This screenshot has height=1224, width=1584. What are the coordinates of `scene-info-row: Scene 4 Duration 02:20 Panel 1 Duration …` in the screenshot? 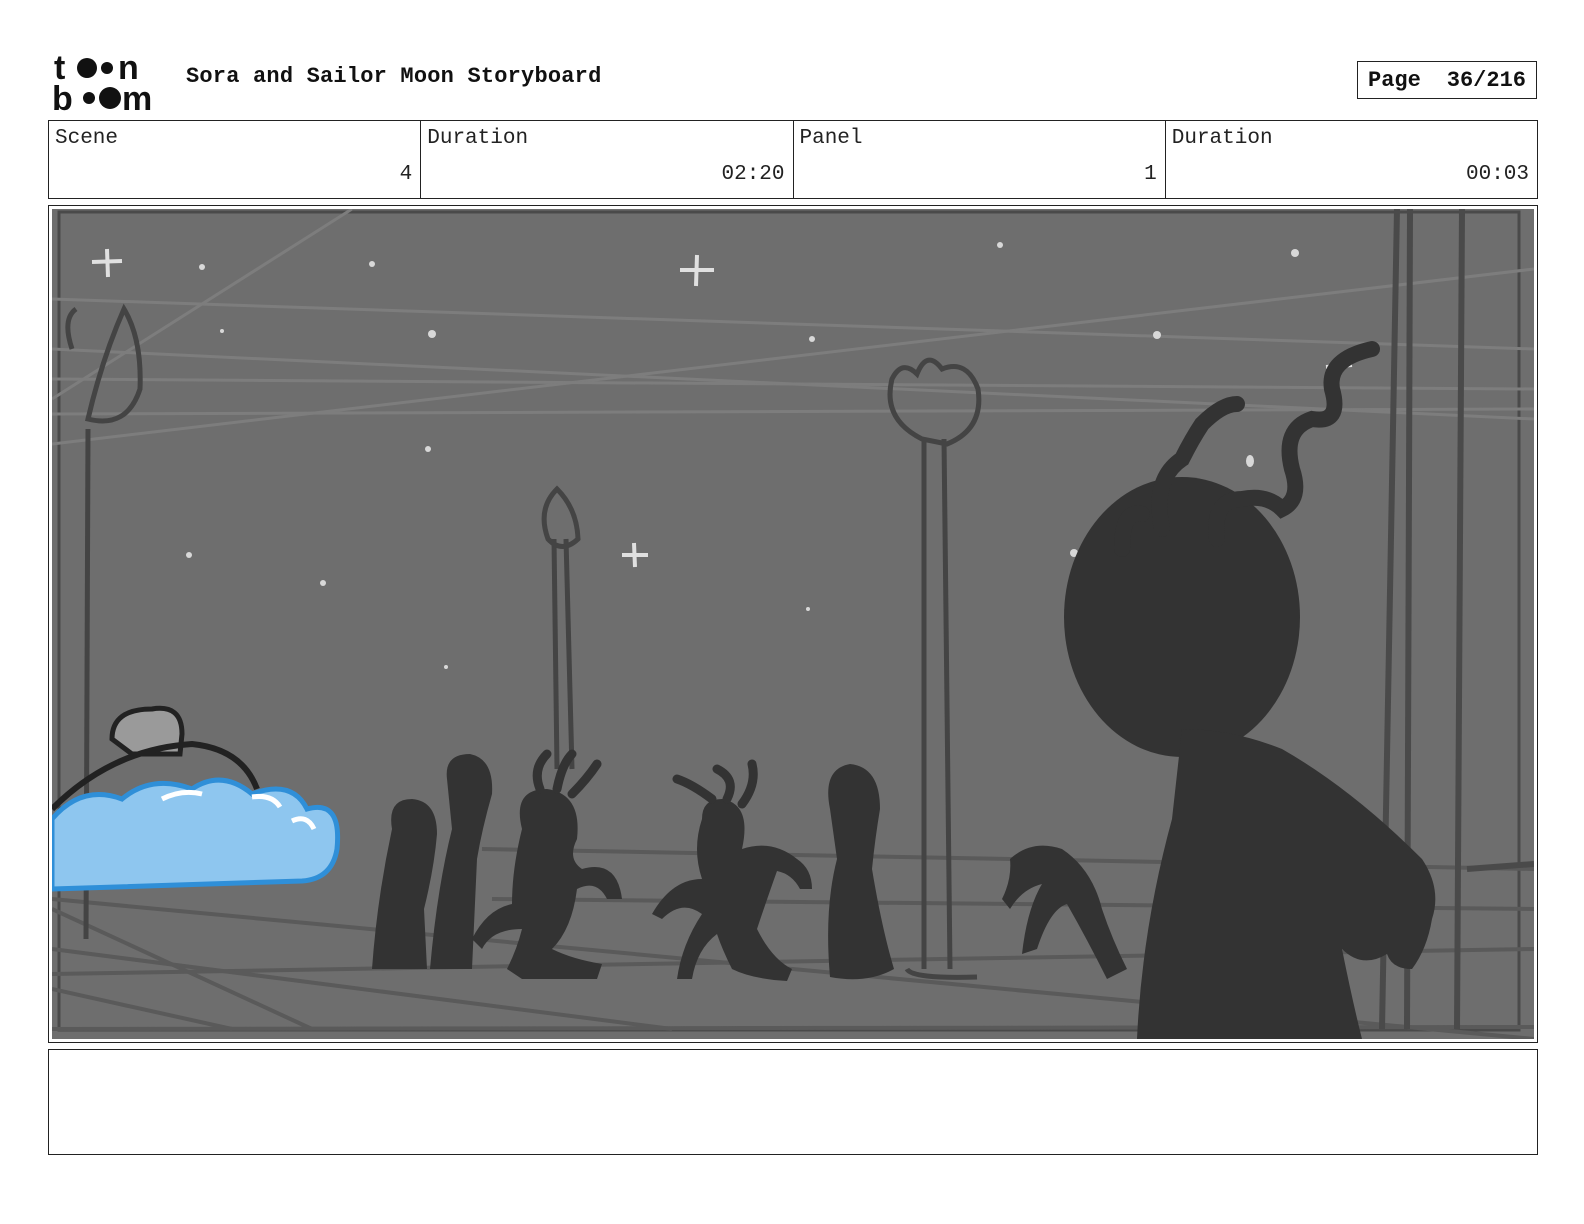 It's located at (793, 159).